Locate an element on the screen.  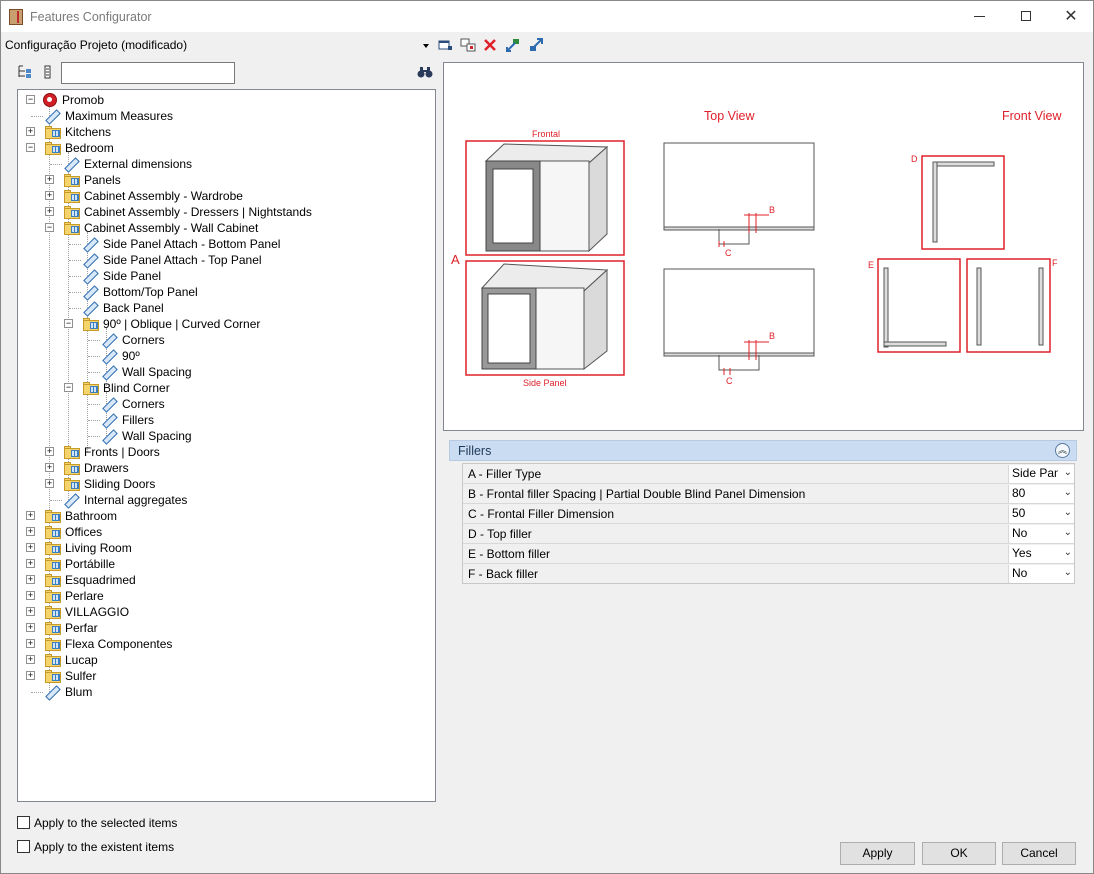
tree-item: + Sulfer is located at coordinates (223, 676).